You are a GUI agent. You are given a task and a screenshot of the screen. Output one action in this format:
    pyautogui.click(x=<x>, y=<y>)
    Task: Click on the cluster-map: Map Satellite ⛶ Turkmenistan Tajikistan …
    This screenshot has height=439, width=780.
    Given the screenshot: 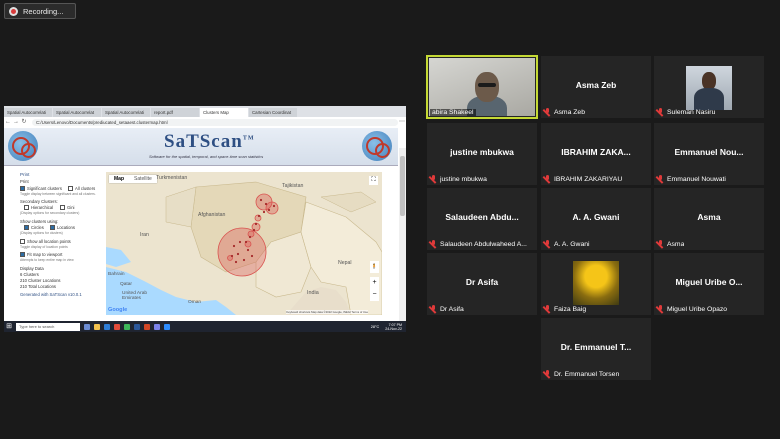 What is the action you would take?
    pyautogui.click(x=244, y=243)
    